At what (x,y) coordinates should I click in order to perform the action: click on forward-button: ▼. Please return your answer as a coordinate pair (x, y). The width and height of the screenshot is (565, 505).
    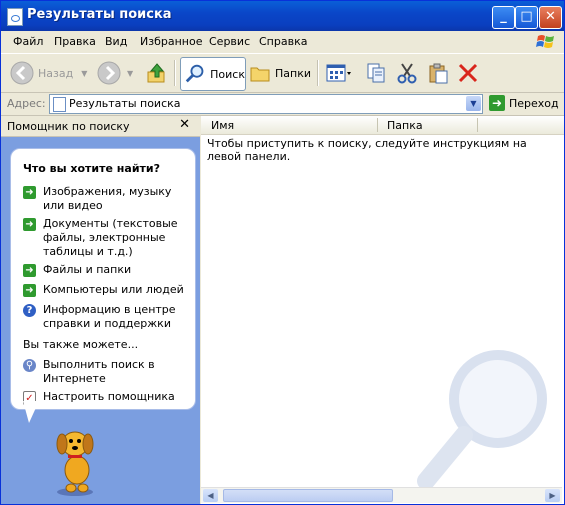
    Looking at the image, I should click on (115, 73).